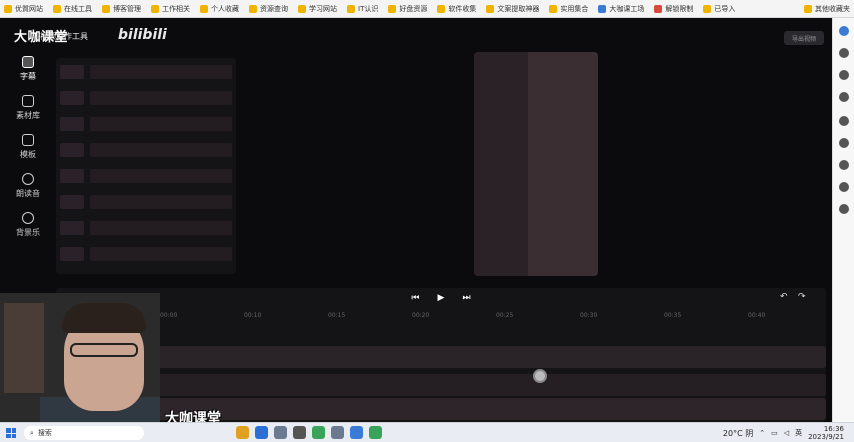 Image resolution: width=854 pixels, height=442 pixels. What do you see at coordinates (568, 9) in the screenshot?
I see `bookmark-item: 实用集合` at bounding box center [568, 9].